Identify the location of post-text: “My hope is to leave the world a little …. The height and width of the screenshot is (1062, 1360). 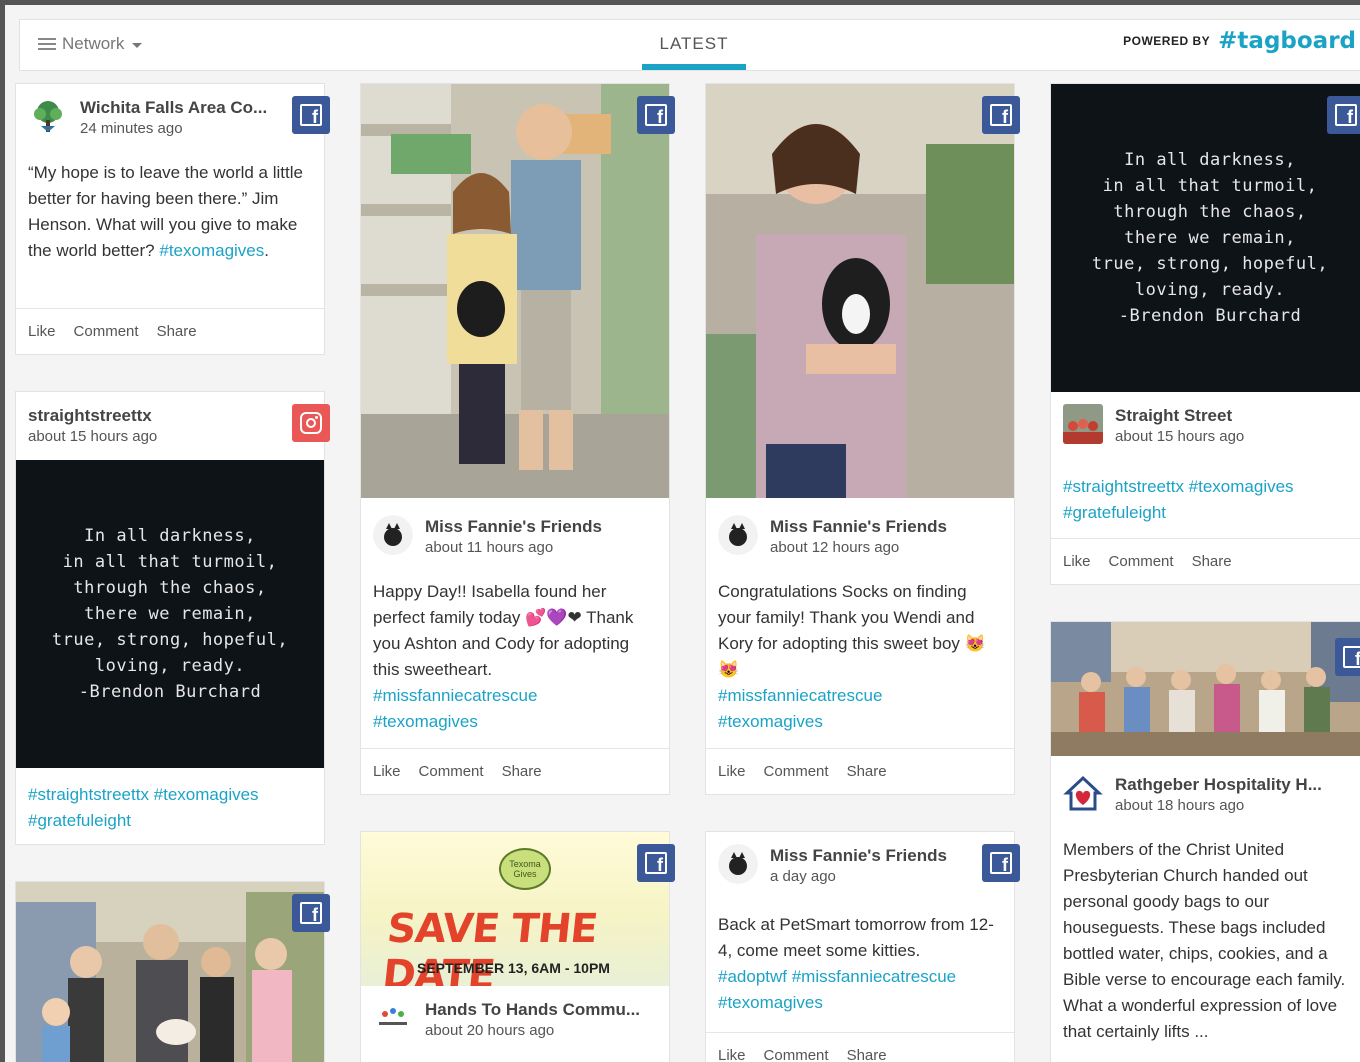
(170, 210).